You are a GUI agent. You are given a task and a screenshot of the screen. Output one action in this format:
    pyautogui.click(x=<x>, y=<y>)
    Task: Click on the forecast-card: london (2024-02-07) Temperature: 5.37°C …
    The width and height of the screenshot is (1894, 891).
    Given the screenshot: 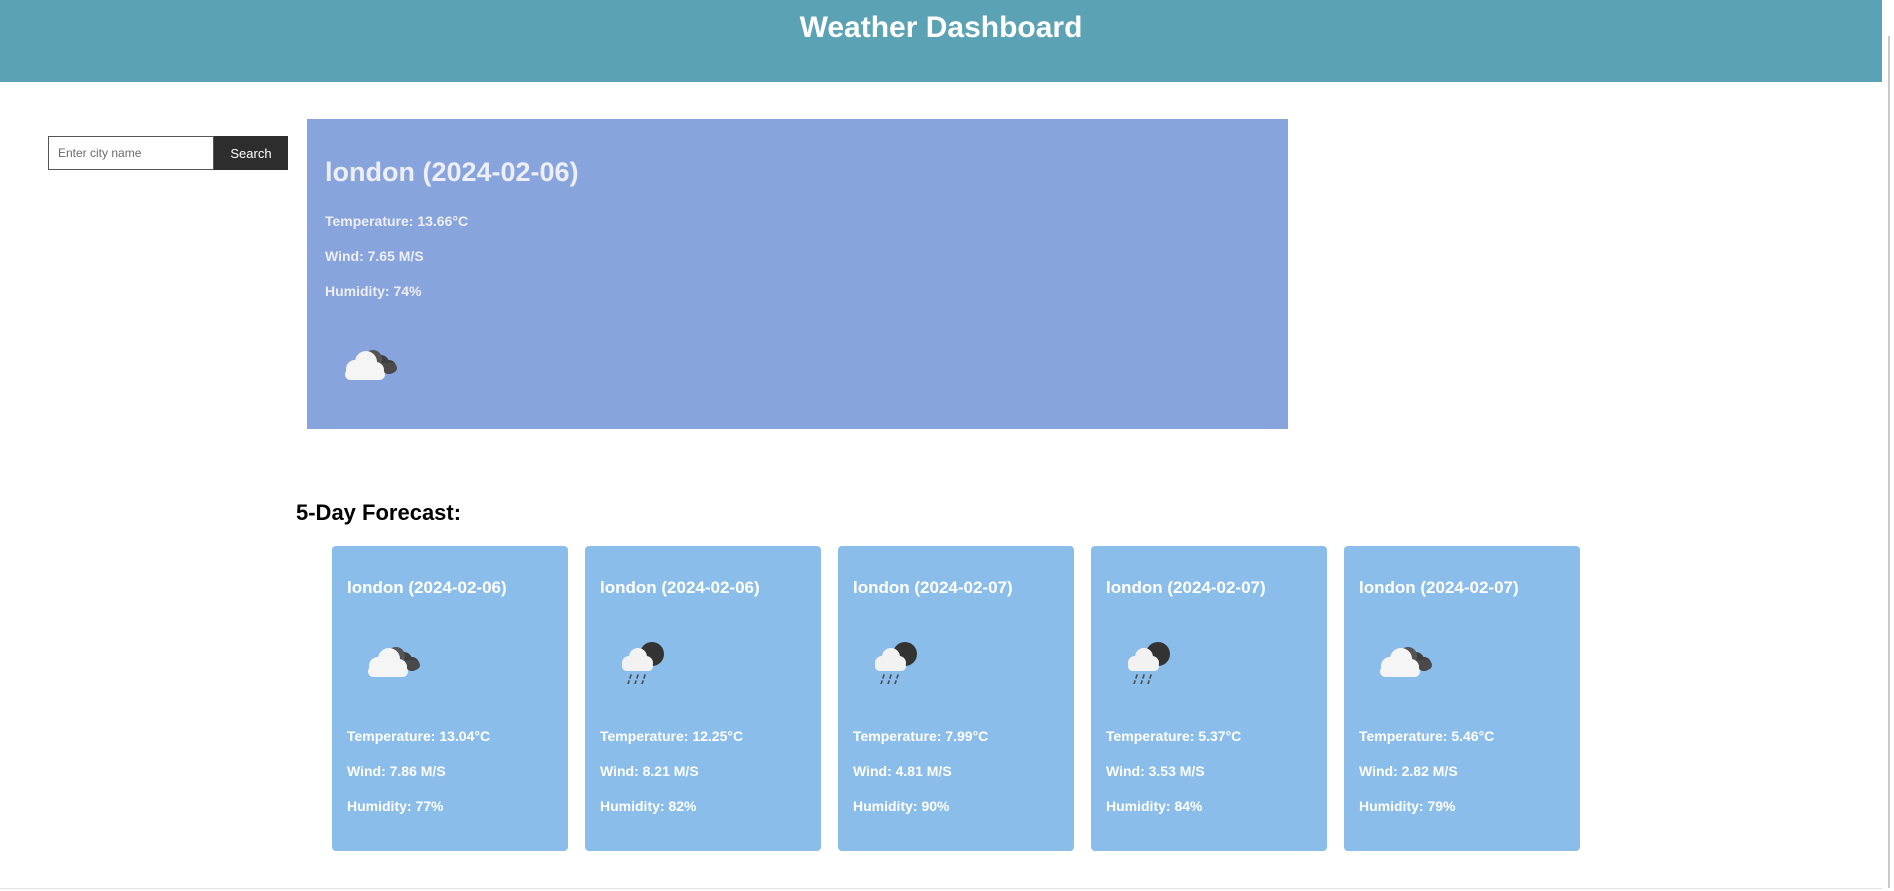 What is the action you would take?
    pyautogui.click(x=1209, y=698)
    